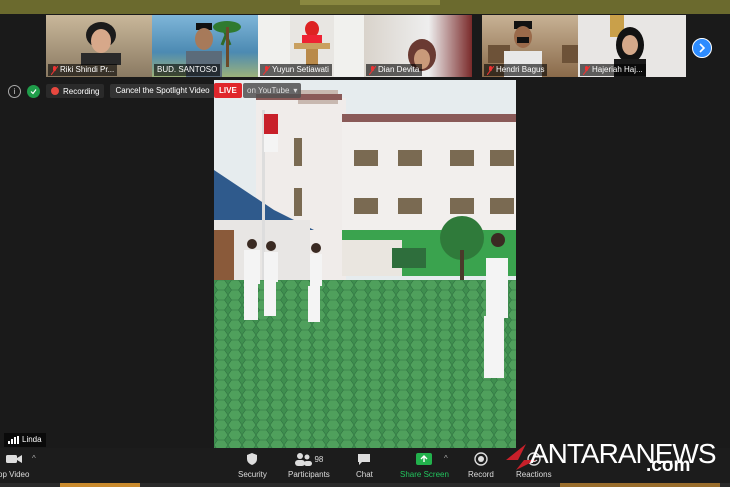 This screenshot has width=730, height=487. Describe the element at coordinates (15, 474) in the screenshot. I see `video-label: op Video` at that location.